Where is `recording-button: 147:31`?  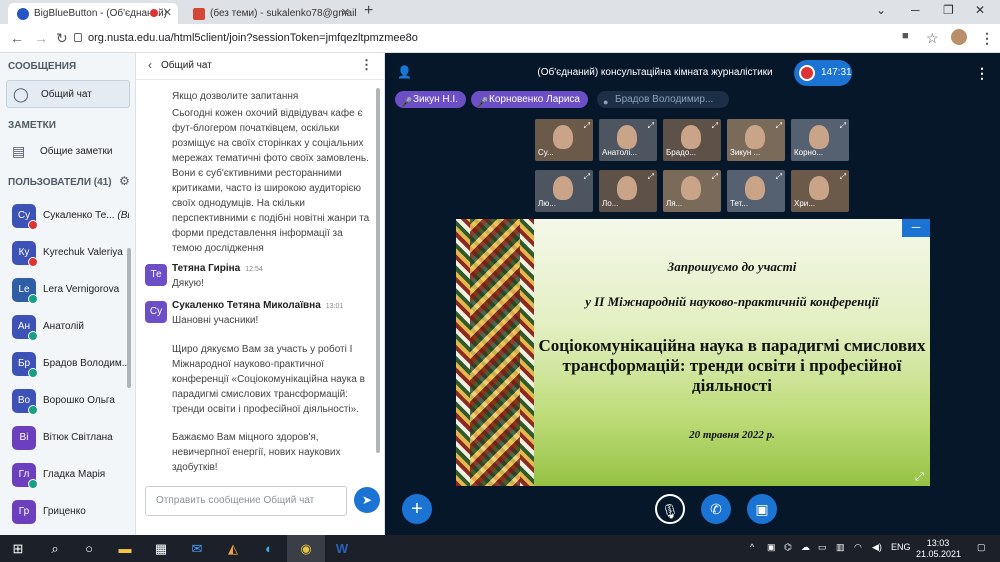
recording-button: 147:31 is located at coordinates (823, 73).